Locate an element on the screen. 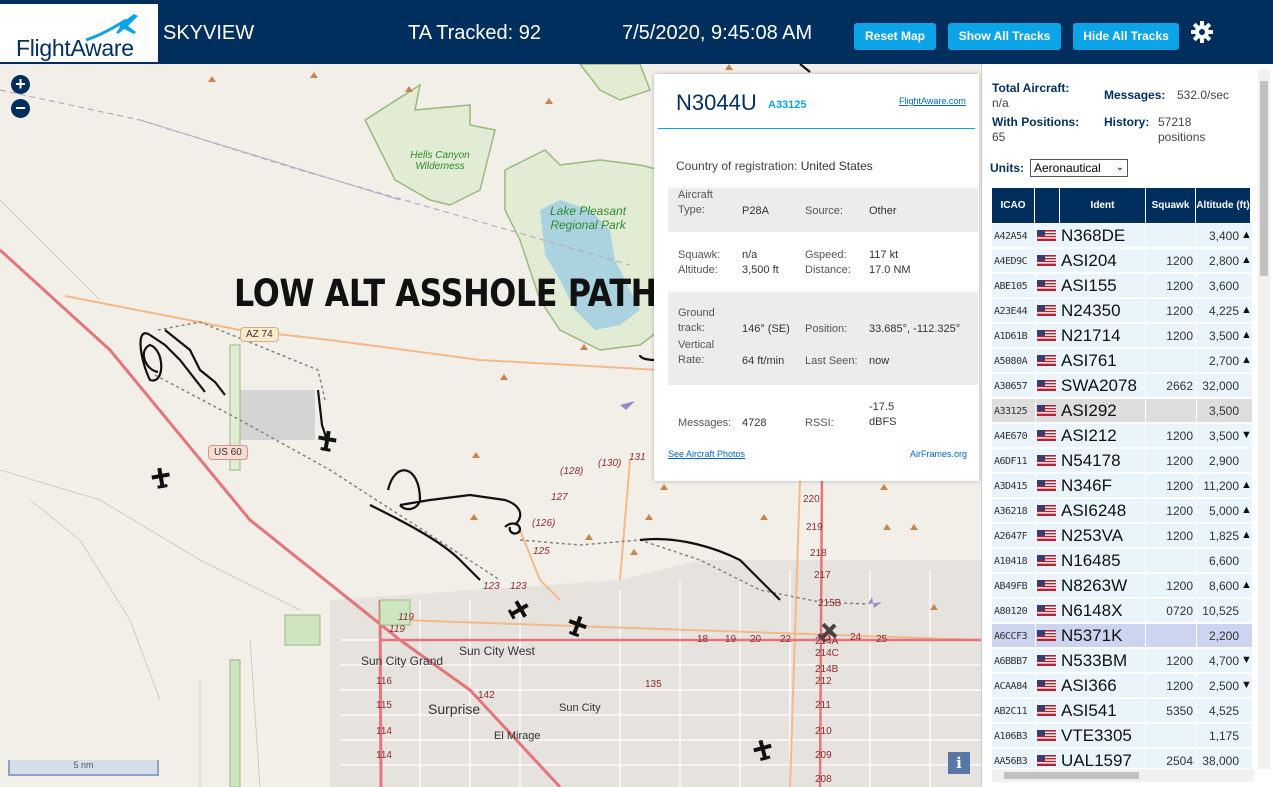 This screenshot has width=1273, height=787. table-row: A2647F N253VA 1200 1,825 ▲ is located at coordinates (1122, 536).